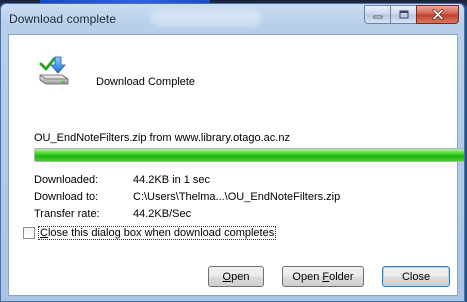  I want to click on download-arrow-drive-icon, so click(54, 70).